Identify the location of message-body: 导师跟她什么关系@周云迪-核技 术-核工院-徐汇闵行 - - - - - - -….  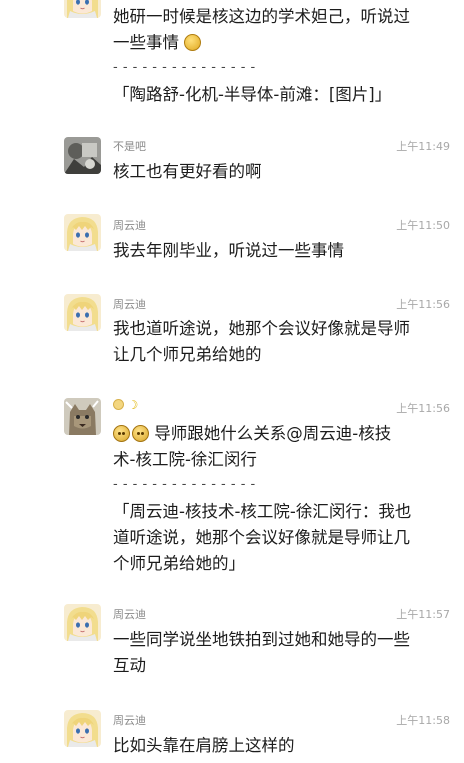
(280, 499).